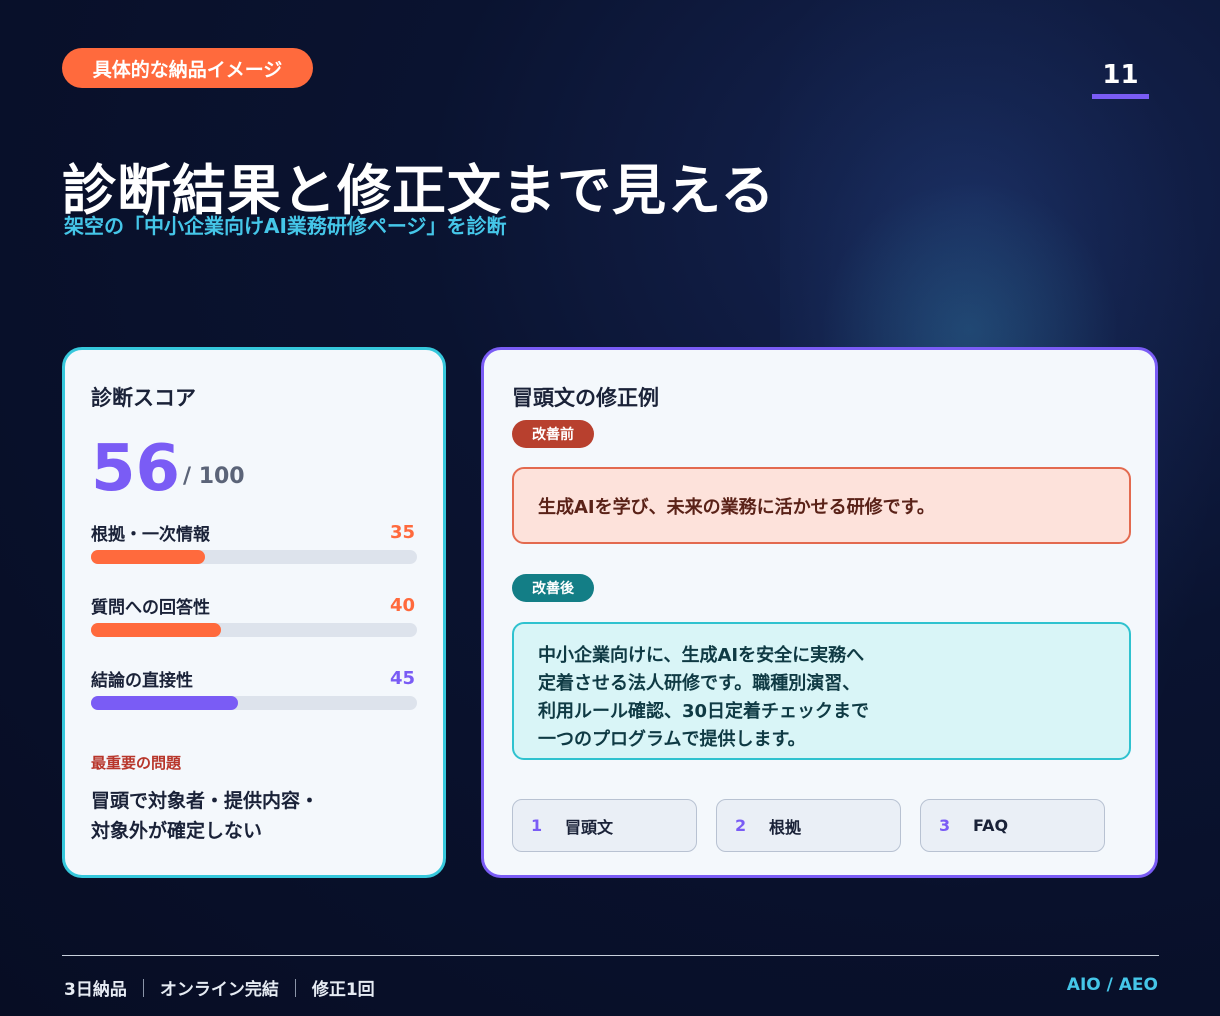 The height and width of the screenshot is (1016, 1220). What do you see at coordinates (704, 711) in the screenshot?
I see `after-line: 利用ルール確認、30日定着チェックまで` at bounding box center [704, 711].